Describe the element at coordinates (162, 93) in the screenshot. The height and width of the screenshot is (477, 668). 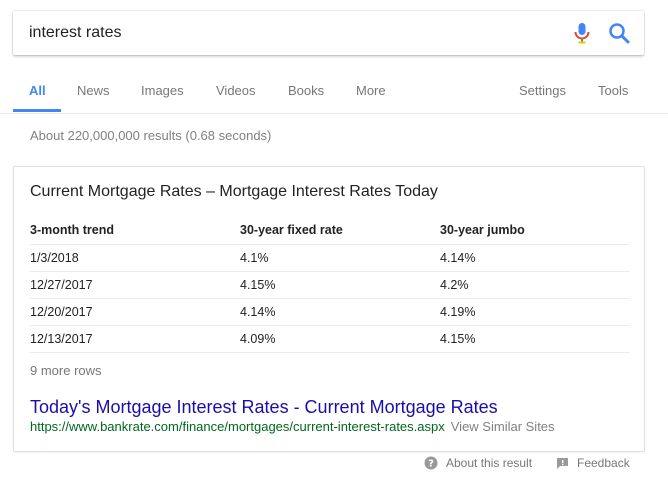
I see `tab-images: Images` at that location.